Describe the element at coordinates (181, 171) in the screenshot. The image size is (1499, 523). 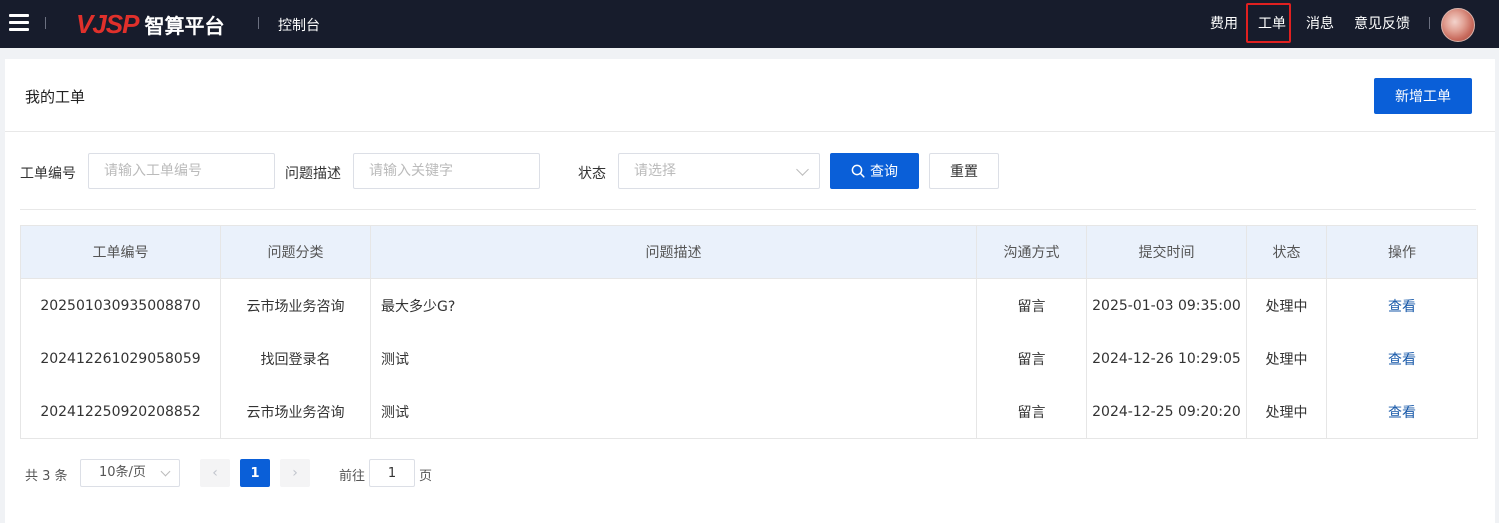
I see `ticket-no-input` at that location.